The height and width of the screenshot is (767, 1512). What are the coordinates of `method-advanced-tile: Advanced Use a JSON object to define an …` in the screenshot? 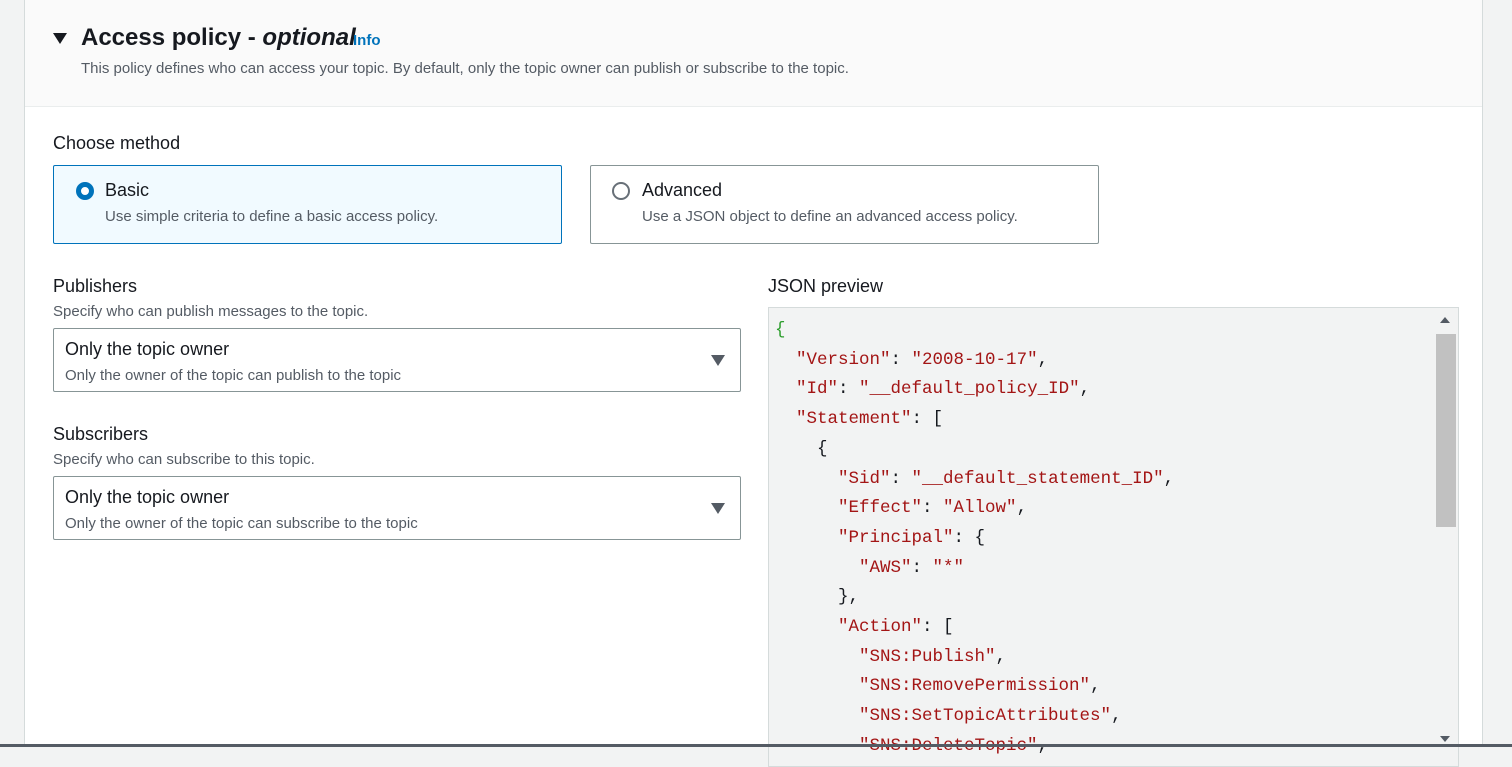 It's located at (844, 204).